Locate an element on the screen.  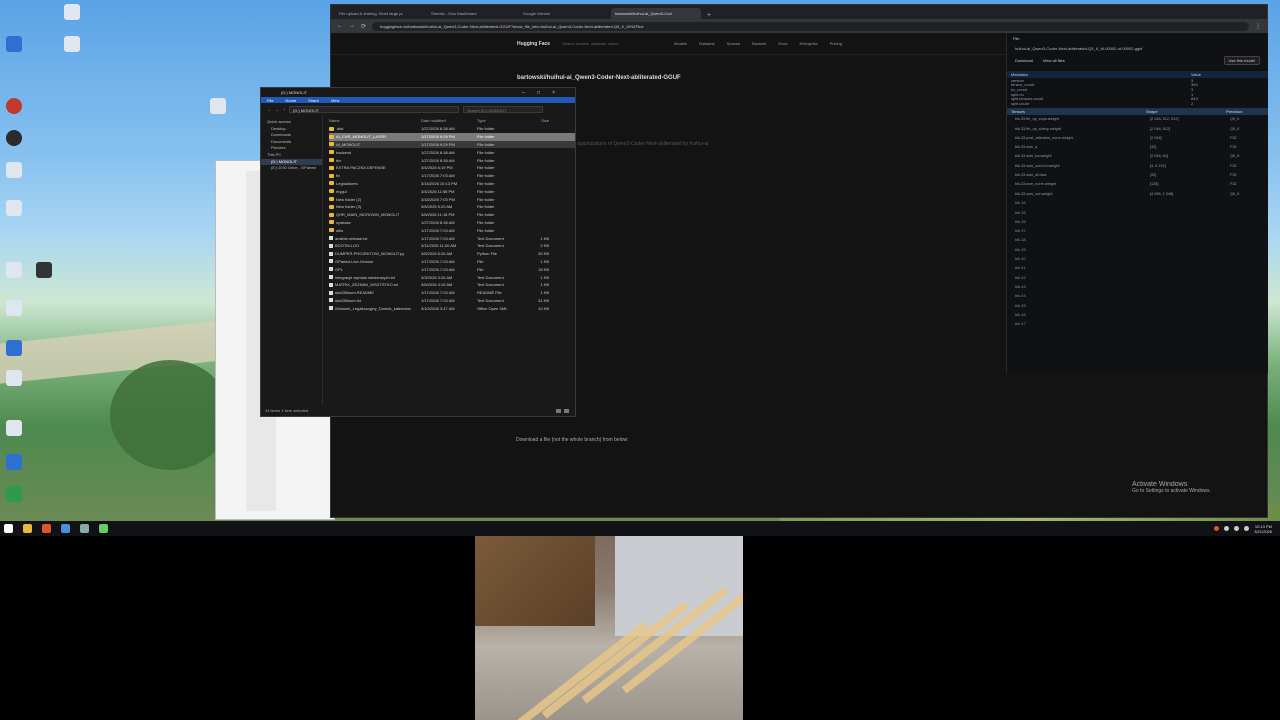
close-icon: × is located at coordinates (553, 93).